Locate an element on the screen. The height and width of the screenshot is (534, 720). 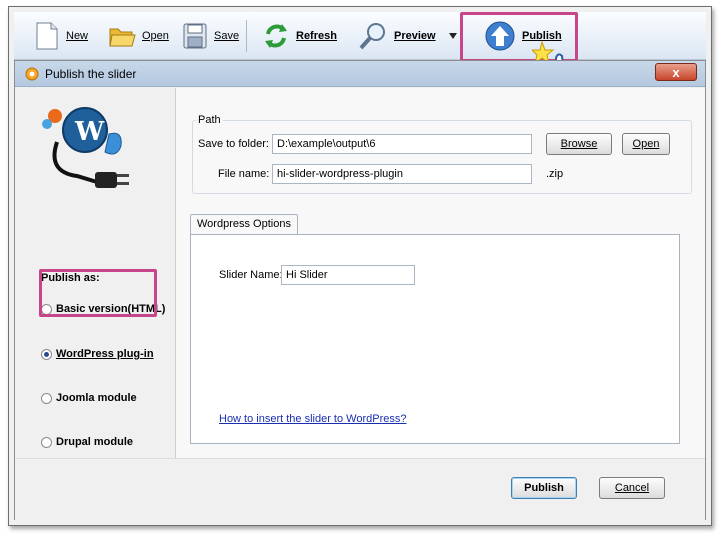
dialog-titlebar: Publish the slider x is located at coordinates (360, 74).